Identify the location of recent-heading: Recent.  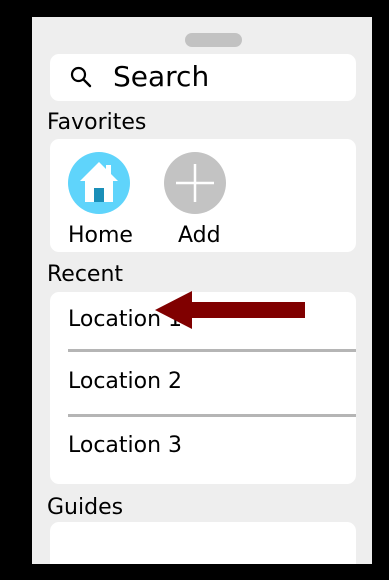
(85, 274).